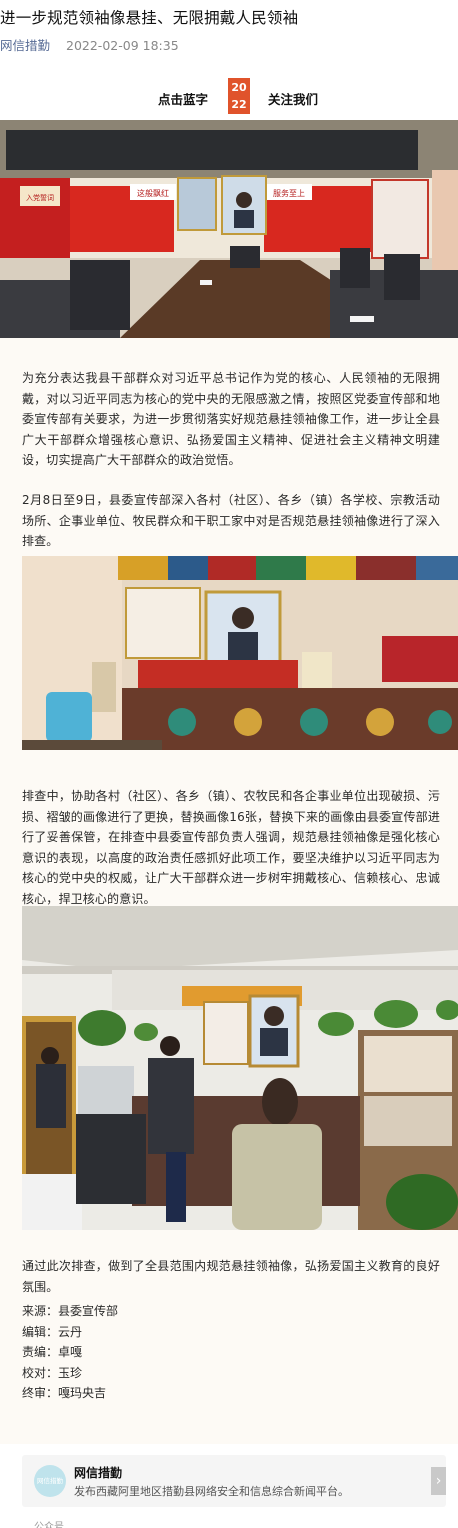  I want to click on year-badge: 20 22, so click(239, 96).